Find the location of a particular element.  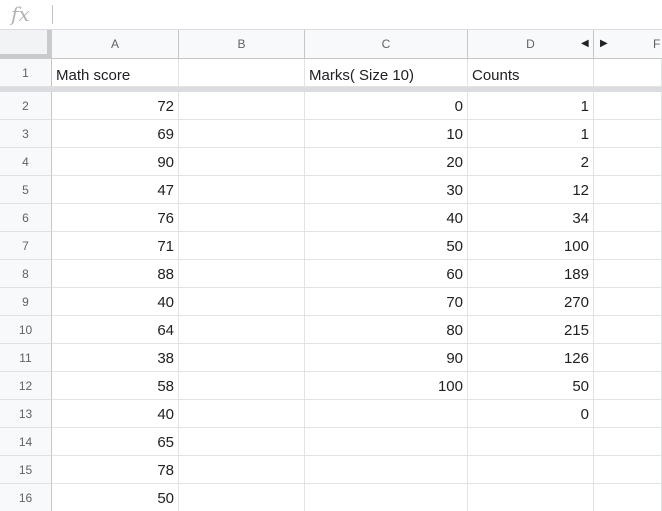

cell-c1: Marks( Size 10) is located at coordinates (386, 73).